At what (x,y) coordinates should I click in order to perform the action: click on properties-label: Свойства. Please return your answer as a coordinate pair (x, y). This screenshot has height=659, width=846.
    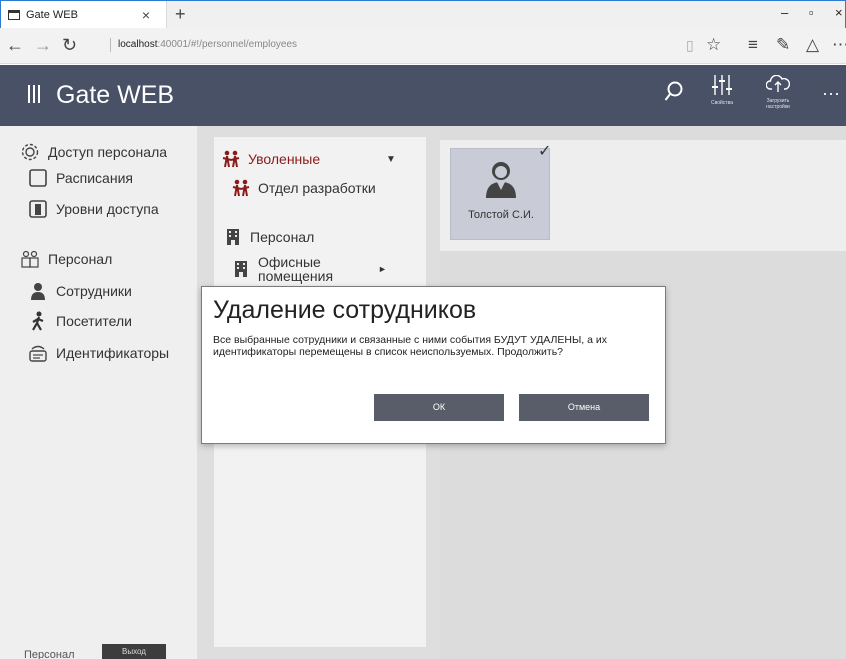
    Looking at the image, I should click on (722, 103).